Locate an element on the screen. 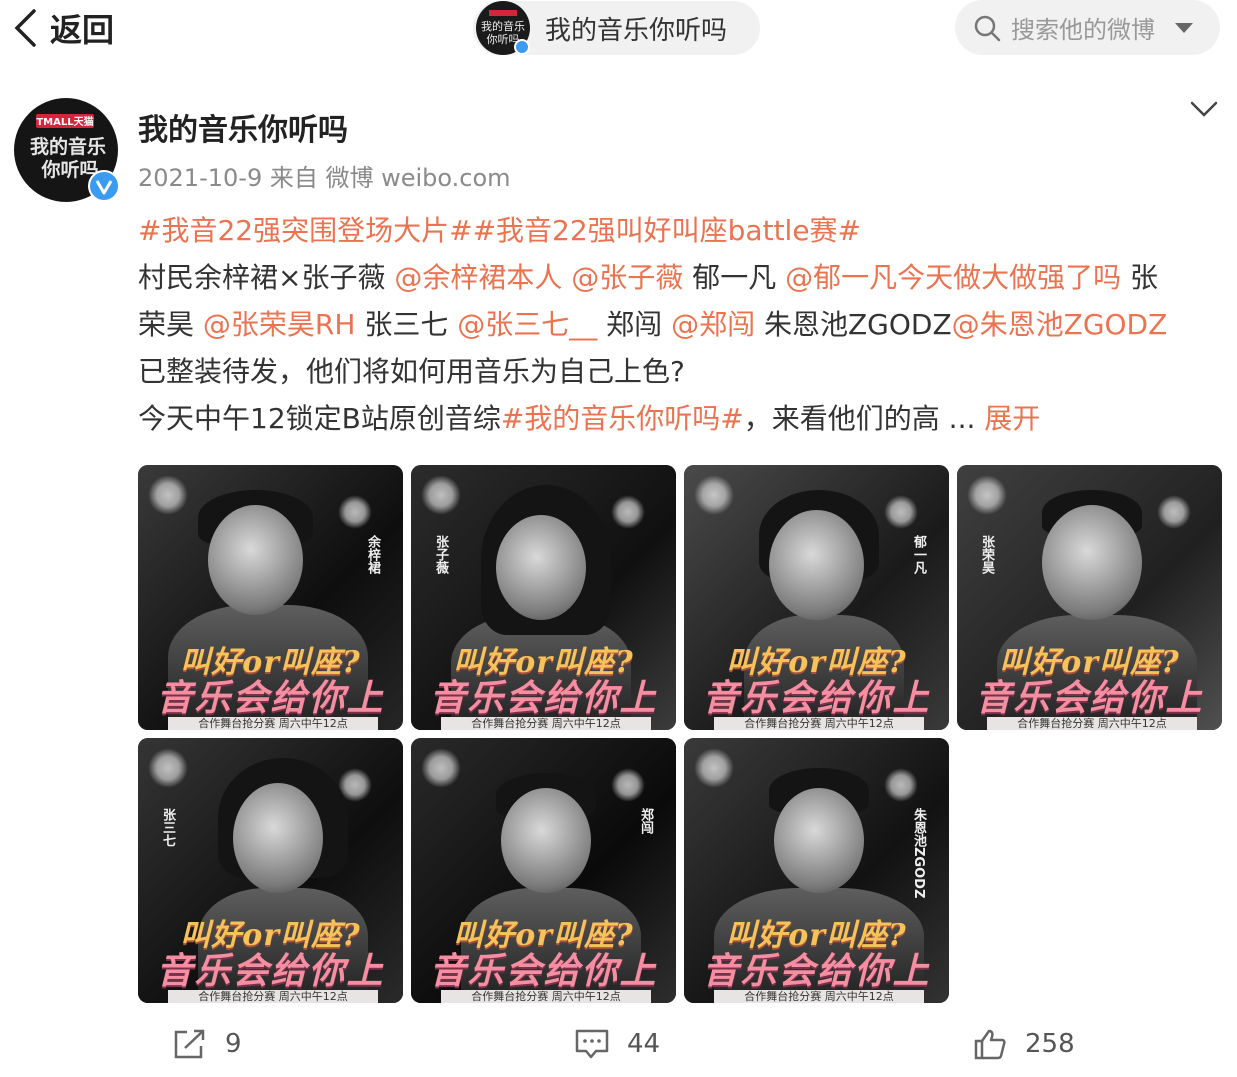 The width and height of the screenshot is (1237, 1077). like-count: 258 is located at coordinates (1050, 1044).